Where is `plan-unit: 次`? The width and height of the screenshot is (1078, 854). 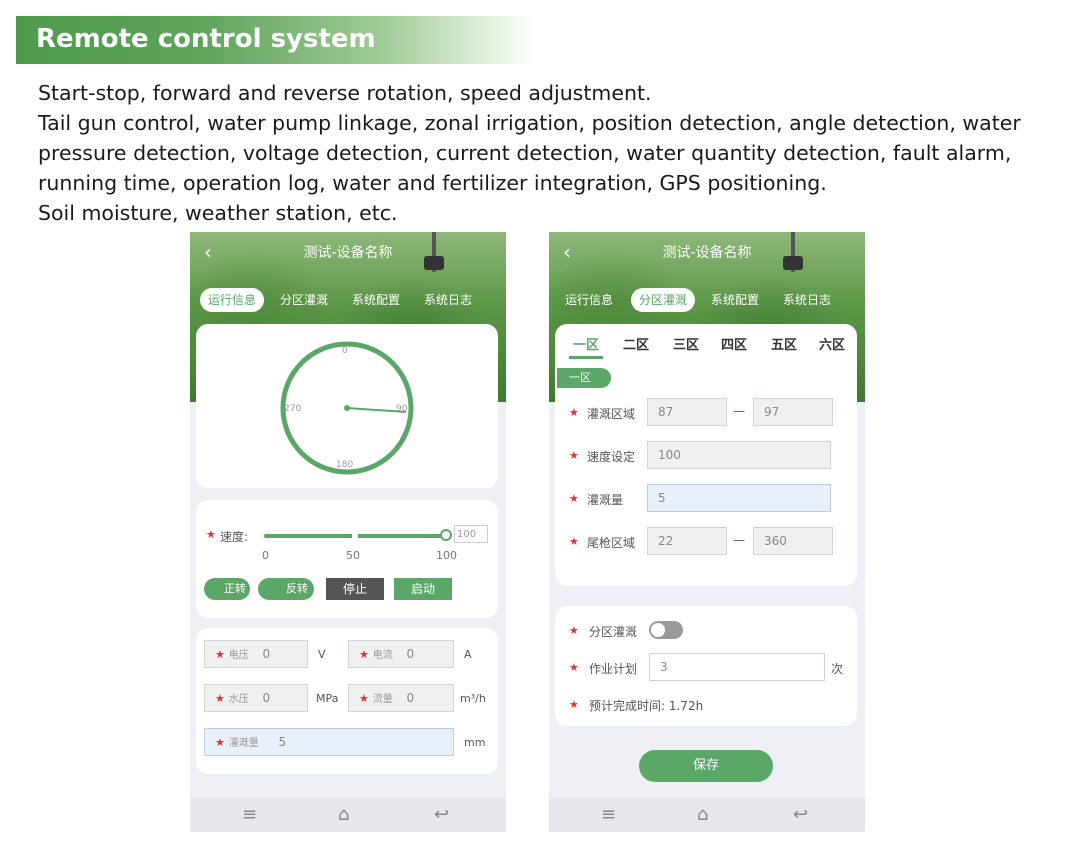
plan-unit: 次 is located at coordinates (837, 669).